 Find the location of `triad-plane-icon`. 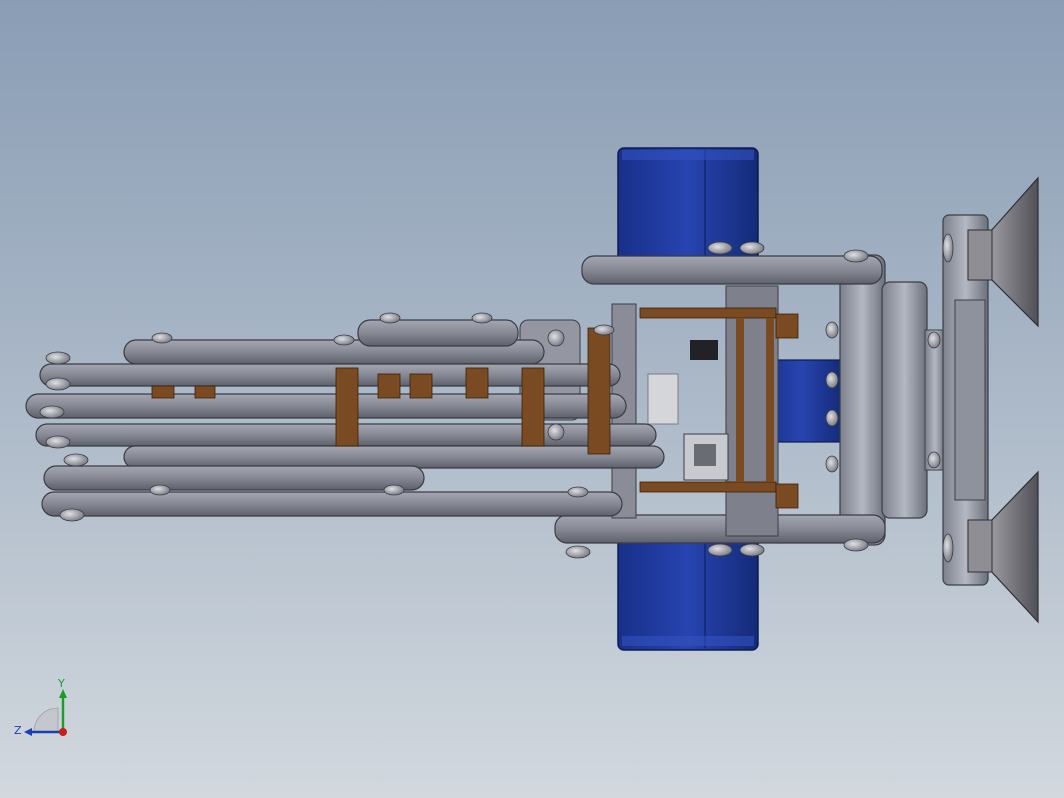

triad-plane-icon is located at coordinates (46, 720).